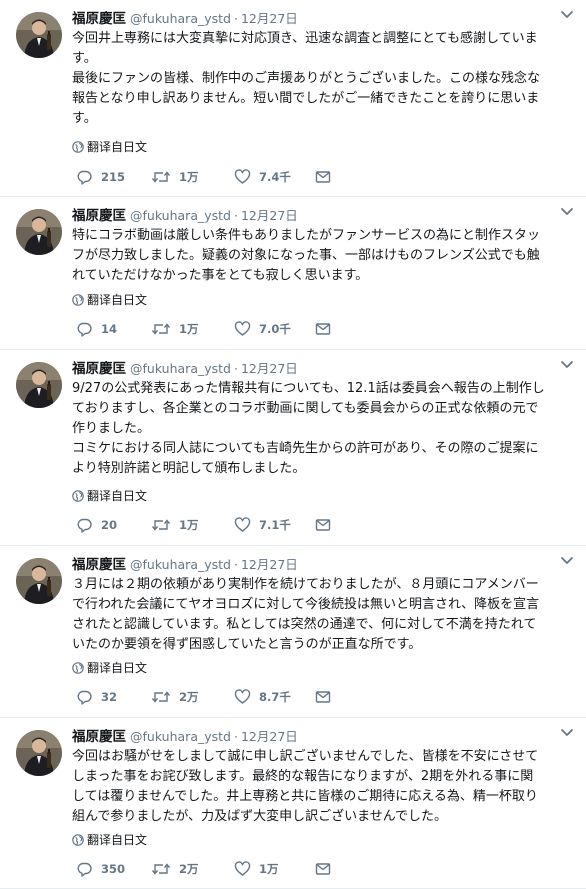 This screenshot has height=889, width=586. What do you see at coordinates (96, 525) in the screenshot?
I see `reply-button: 20` at bounding box center [96, 525].